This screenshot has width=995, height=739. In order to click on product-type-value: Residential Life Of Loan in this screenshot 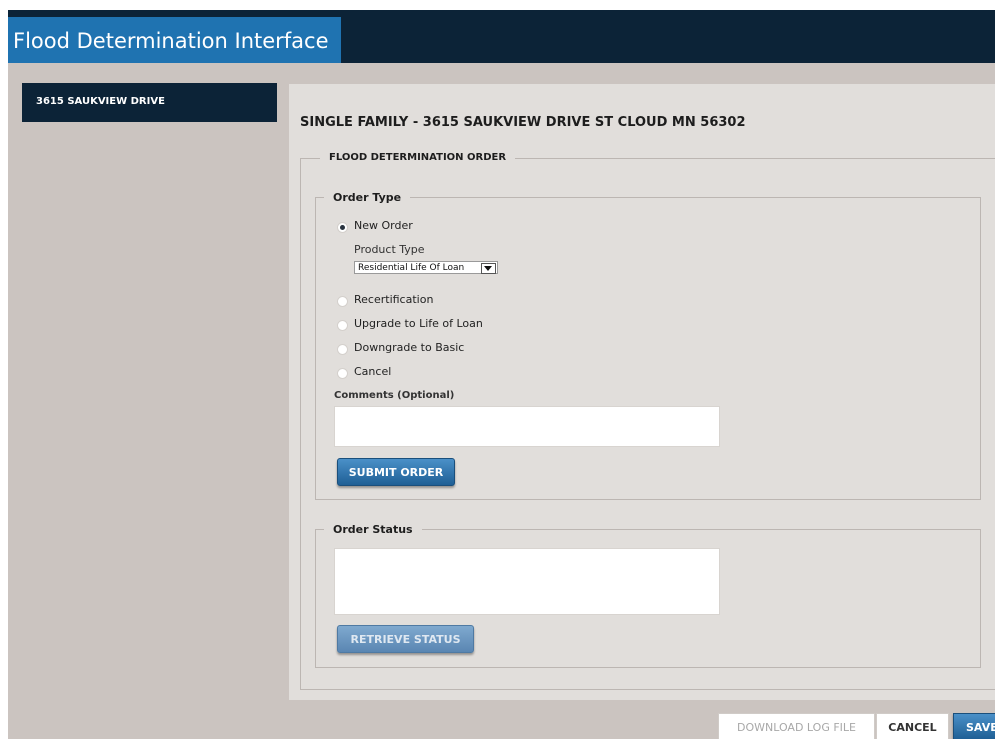, I will do `click(411, 268)`.